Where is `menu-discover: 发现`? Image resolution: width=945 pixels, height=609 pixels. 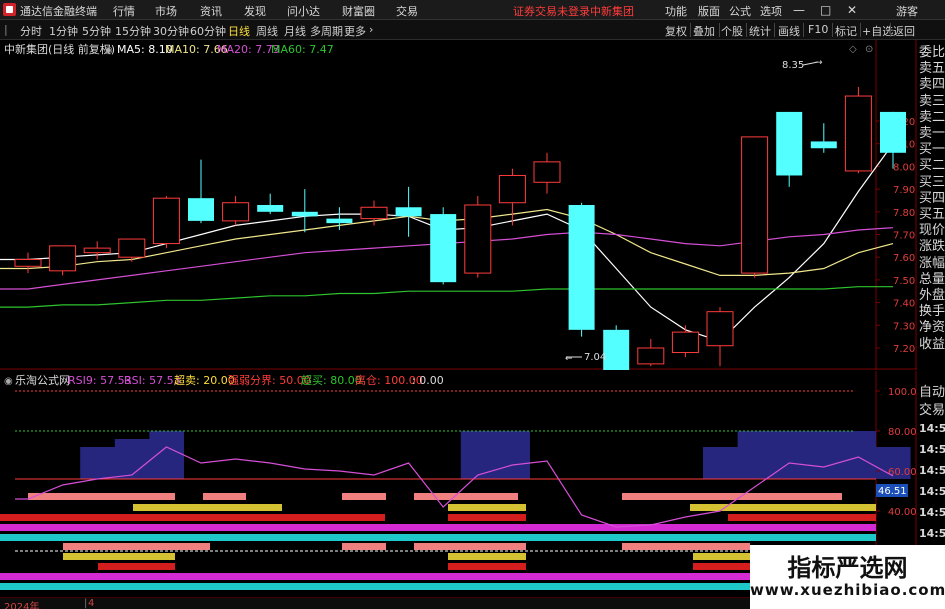
menu-discover: 发现 is located at coordinates (255, 11).